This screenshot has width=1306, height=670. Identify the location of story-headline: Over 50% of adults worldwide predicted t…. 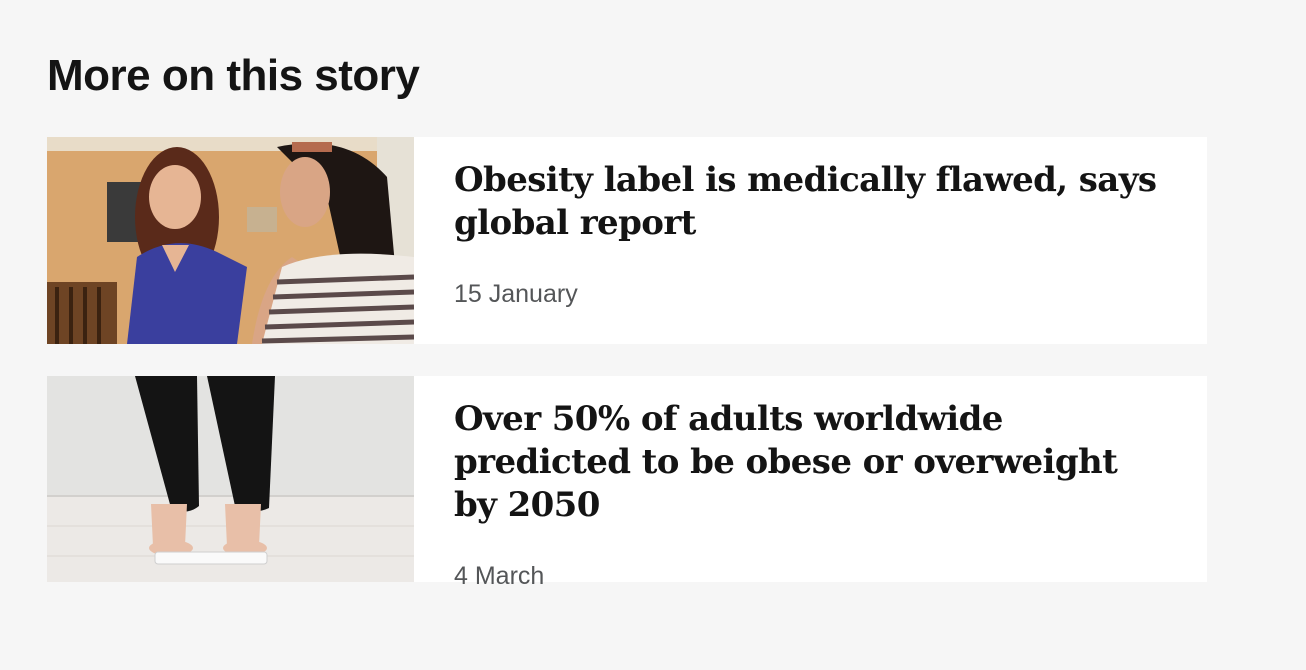
(810, 462).